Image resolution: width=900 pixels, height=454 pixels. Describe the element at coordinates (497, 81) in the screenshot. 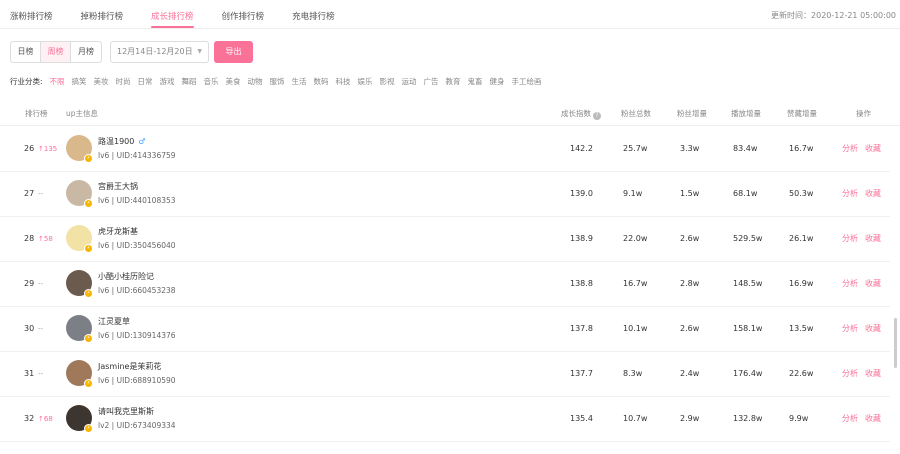

I see `industry-category: 健身` at that location.